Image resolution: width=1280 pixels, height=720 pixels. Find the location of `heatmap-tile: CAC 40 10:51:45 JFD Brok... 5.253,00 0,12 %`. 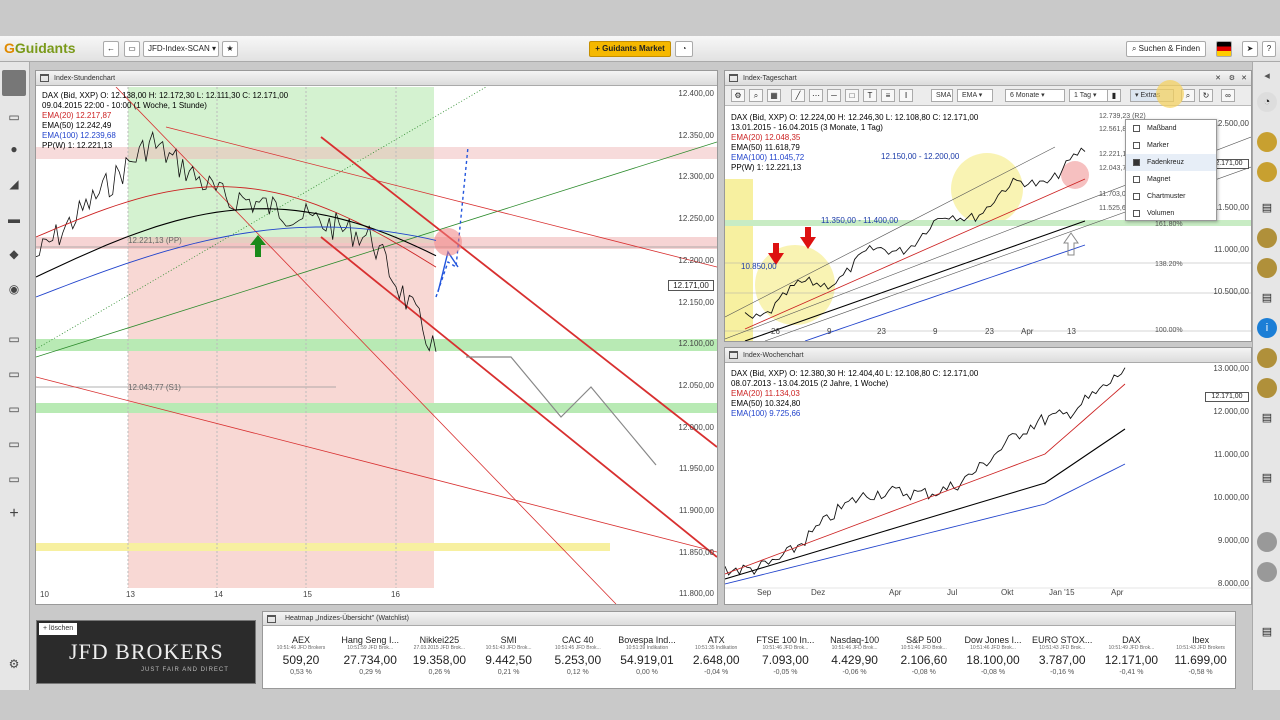

heatmap-tile: CAC 40 10:51:45 JFD Brok... 5.253,00 0,12 % is located at coordinates (578, 658).